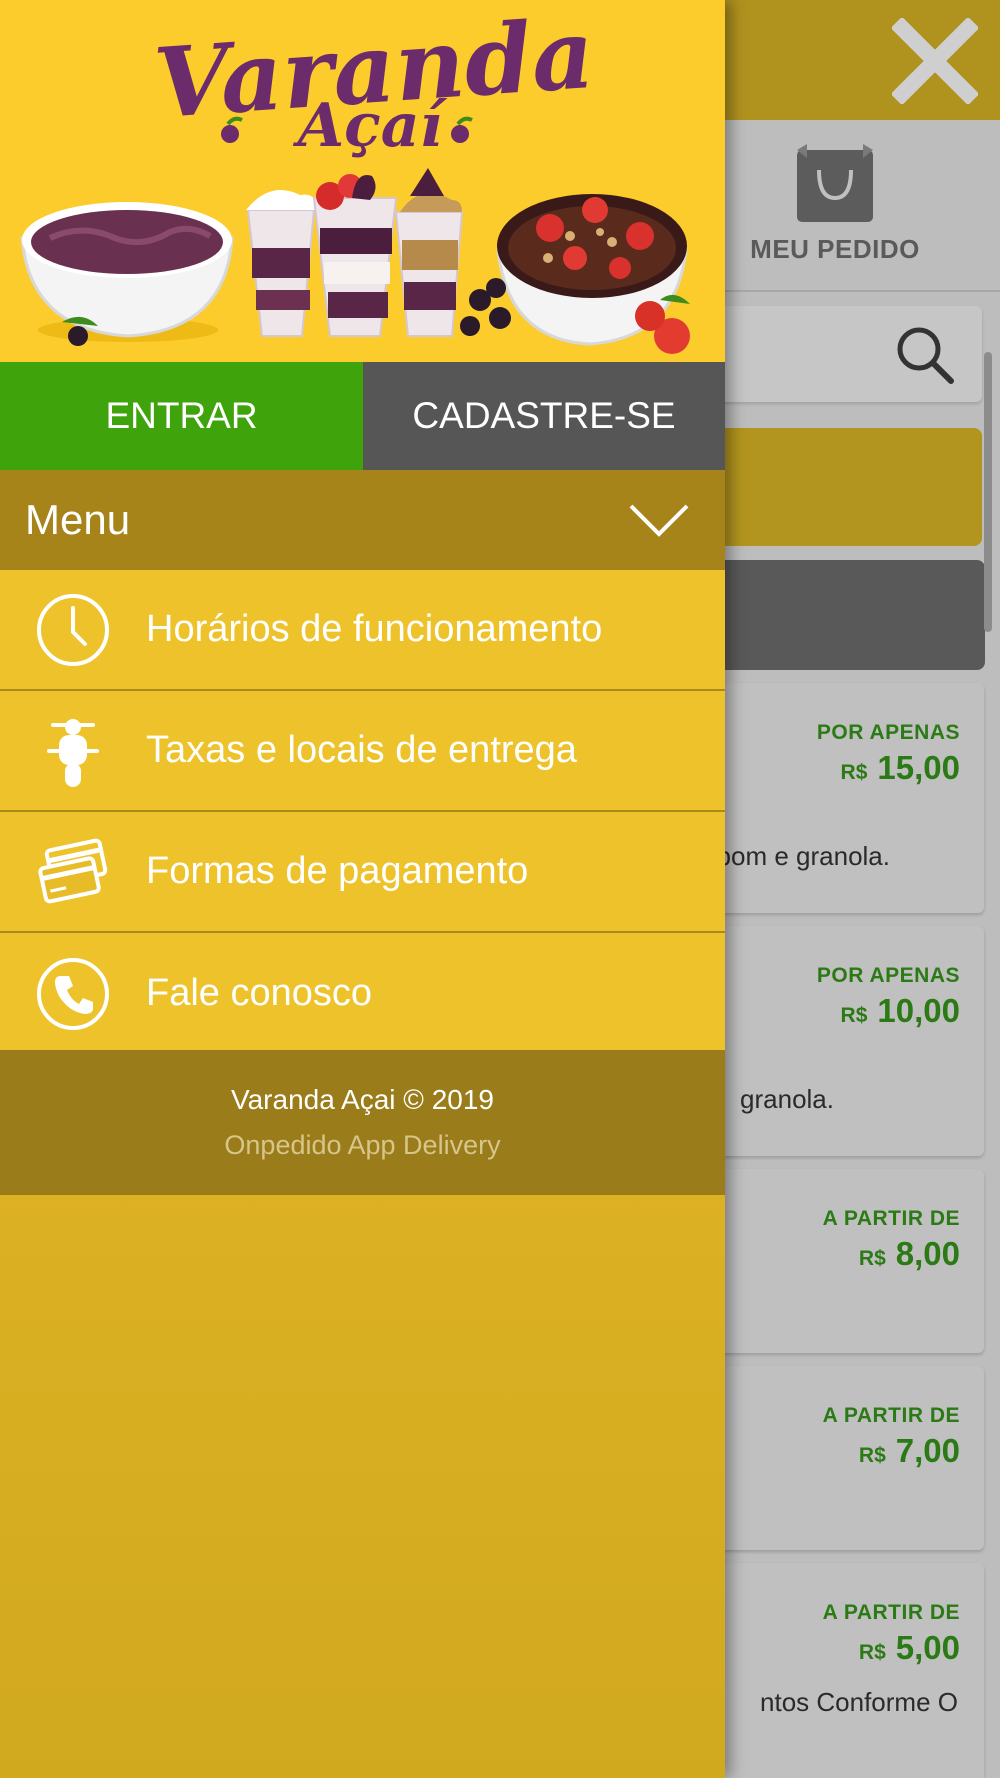 The image size is (1000, 1778). Describe the element at coordinates (370, 126) in the screenshot. I see `logo-text-line2: Açaí` at that location.